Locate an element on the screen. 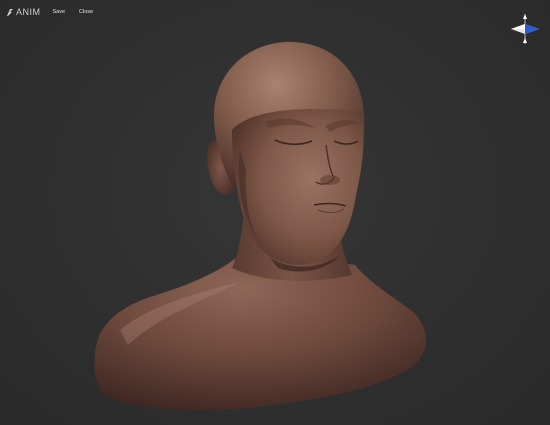 Image resolution: width=550 pixels, height=425 pixels. anim-logo-icon is located at coordinates (10, 12).